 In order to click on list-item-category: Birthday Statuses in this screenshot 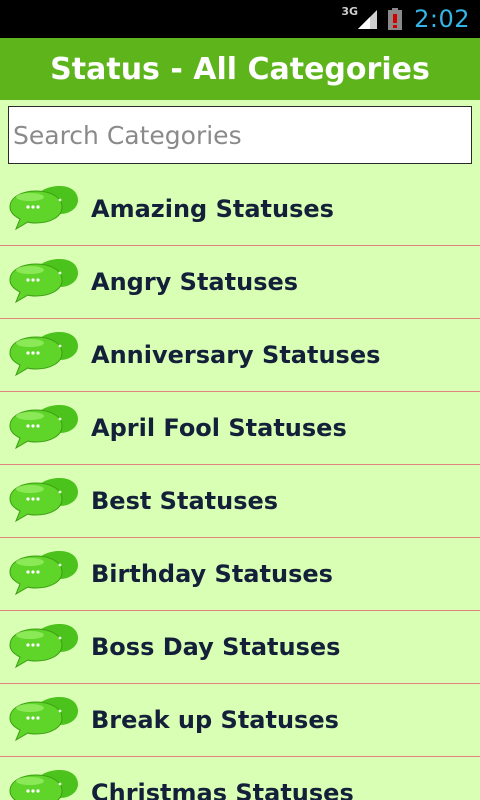, I will do `click(240, 574)`.